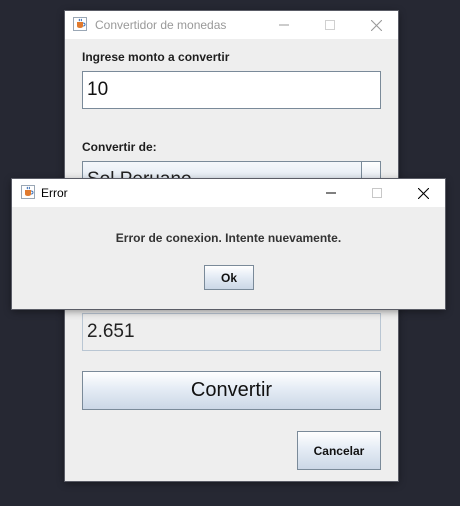  What do you see at coordinates (339, 450) in the screenshot?
I see `cancel-button: Cancelar` at bounding box center [339, 450].